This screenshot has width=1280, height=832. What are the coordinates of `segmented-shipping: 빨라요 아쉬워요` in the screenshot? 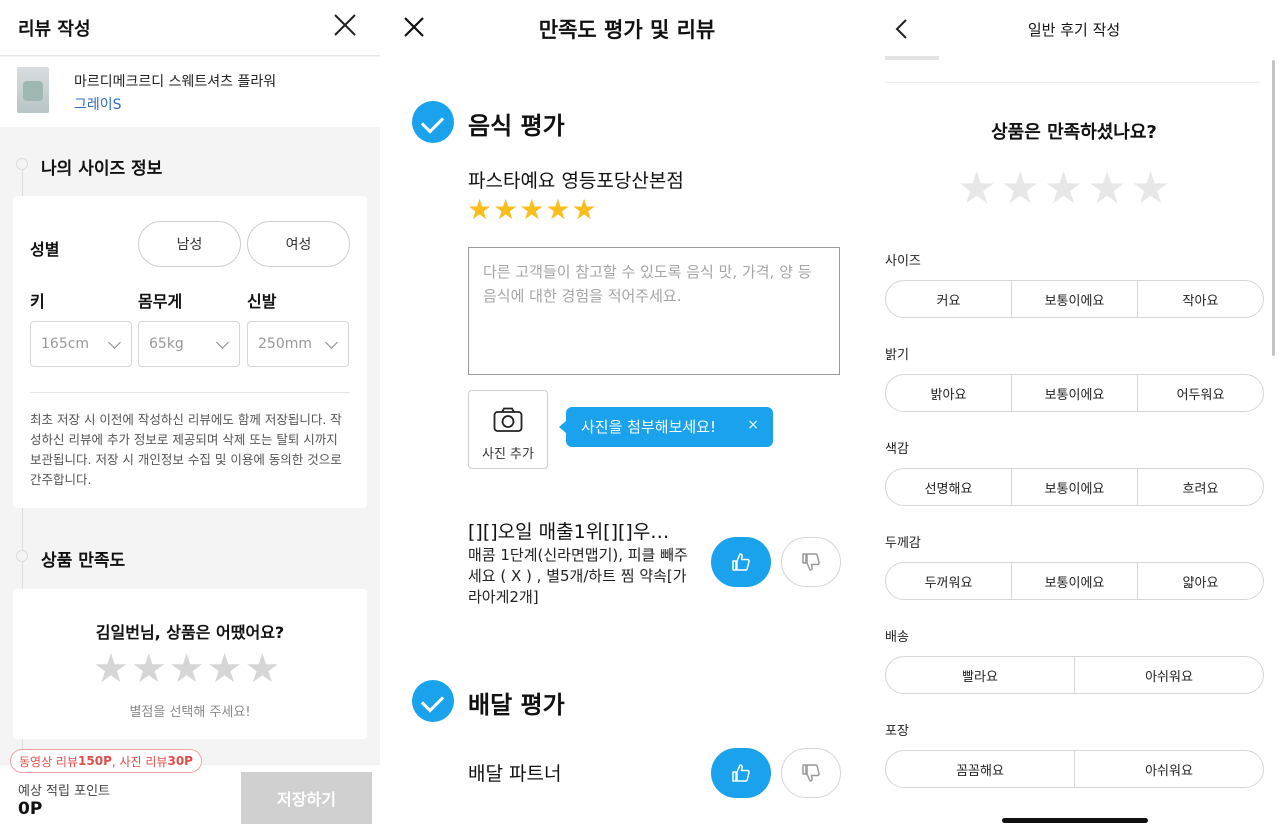 It's located at (1074, 675).